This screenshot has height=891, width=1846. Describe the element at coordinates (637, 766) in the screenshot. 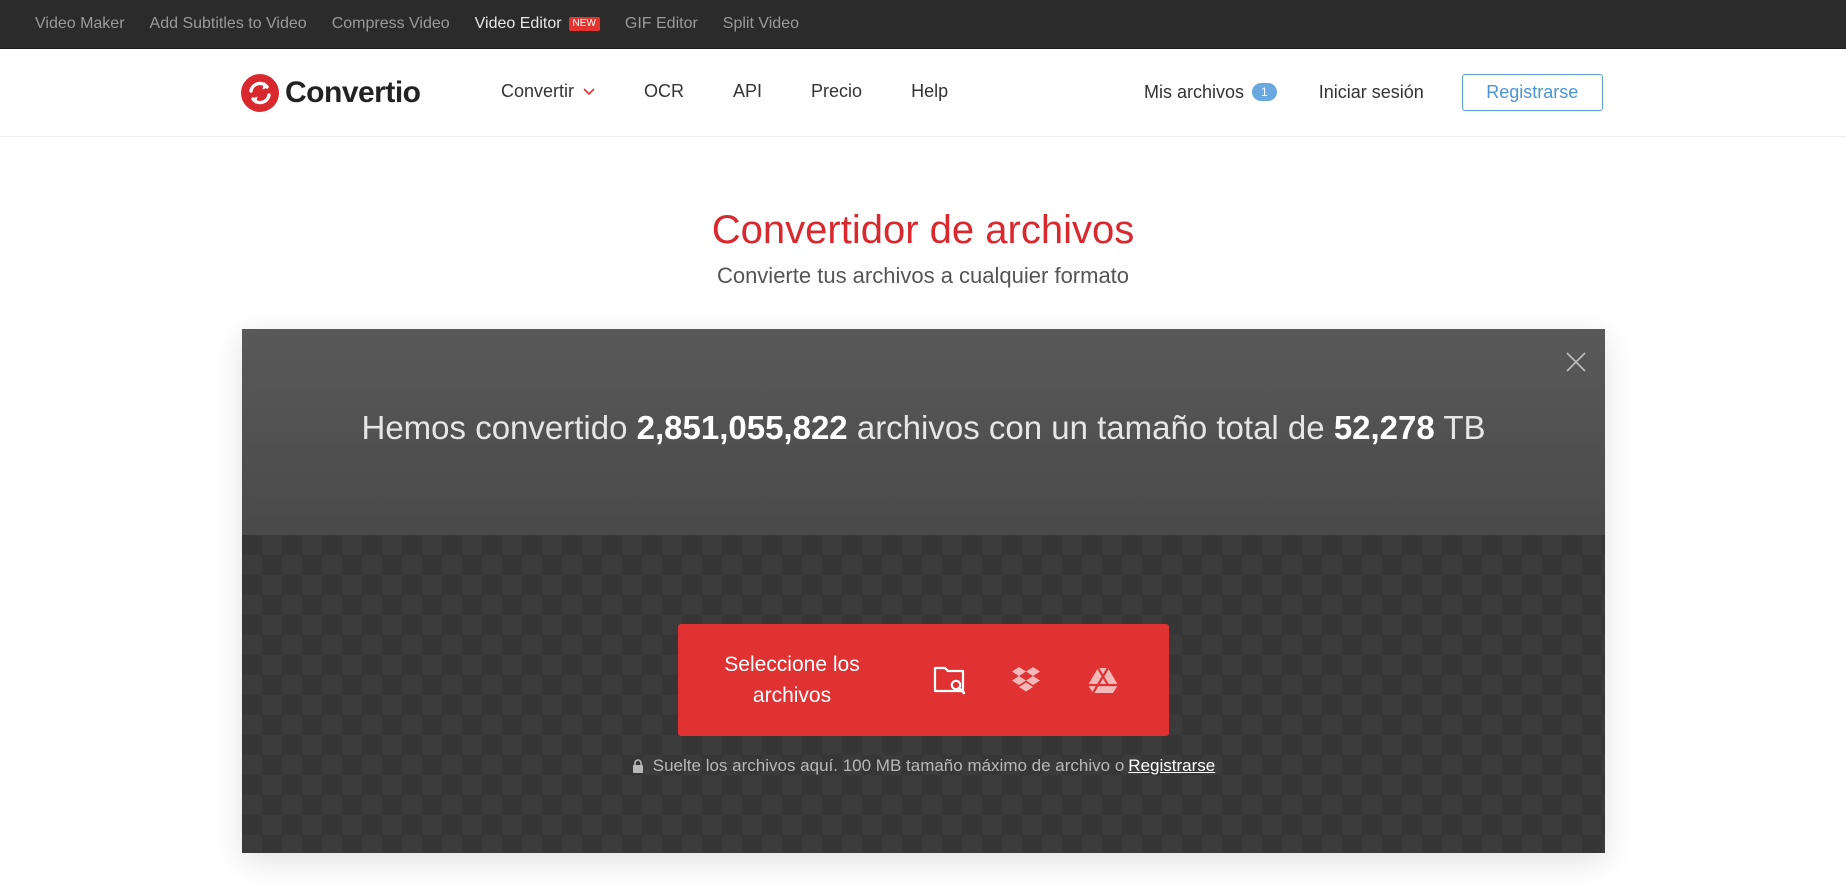

I see `lock-icon` at that location.